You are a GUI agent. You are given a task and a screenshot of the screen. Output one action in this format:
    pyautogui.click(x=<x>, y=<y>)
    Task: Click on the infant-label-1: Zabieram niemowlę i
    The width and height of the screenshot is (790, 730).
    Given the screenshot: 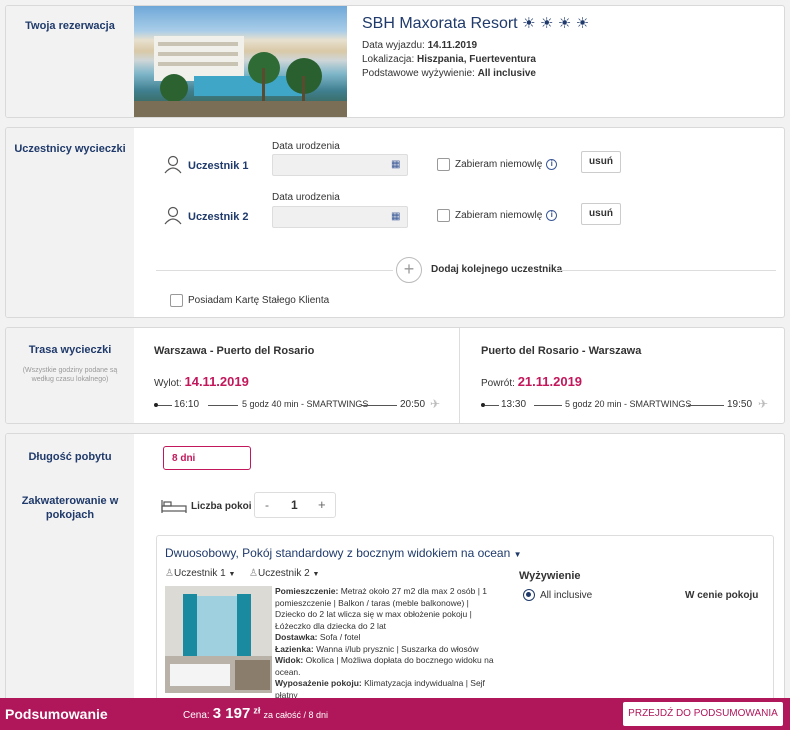 What is the action you would take?
    pyautogui.click(x=506, y=165)
    